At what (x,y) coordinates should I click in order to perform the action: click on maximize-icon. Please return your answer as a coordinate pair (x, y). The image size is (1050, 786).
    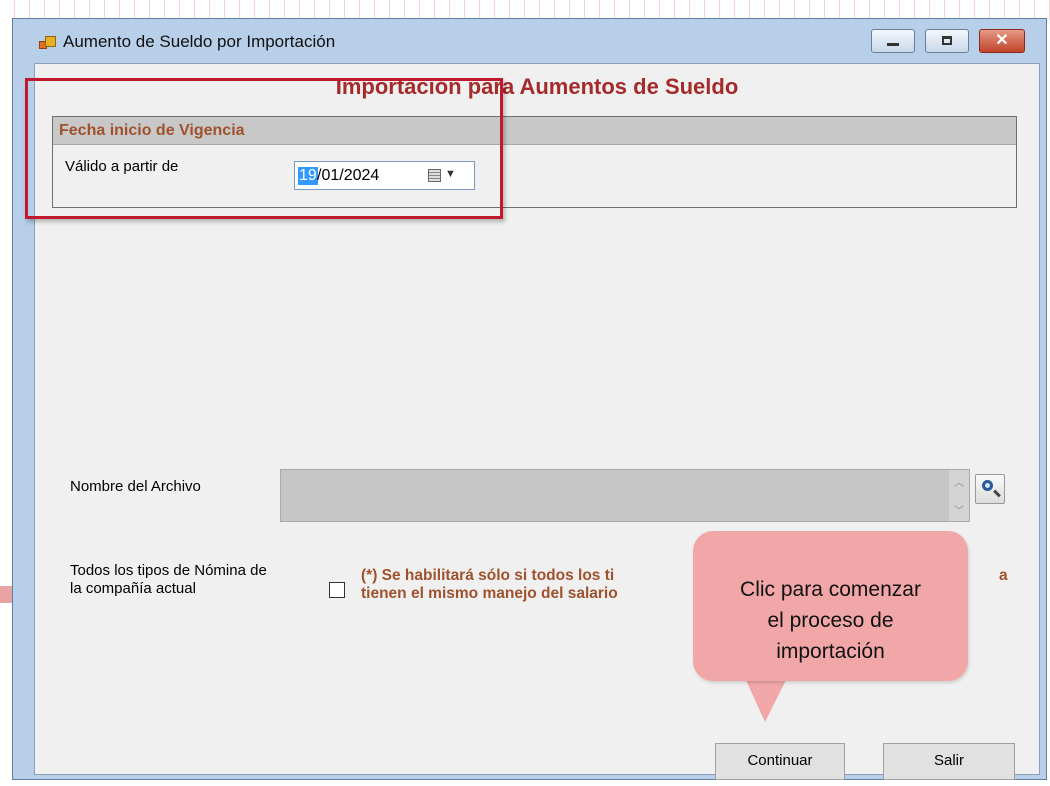
    Looking at the image, I should click on (947, 40).